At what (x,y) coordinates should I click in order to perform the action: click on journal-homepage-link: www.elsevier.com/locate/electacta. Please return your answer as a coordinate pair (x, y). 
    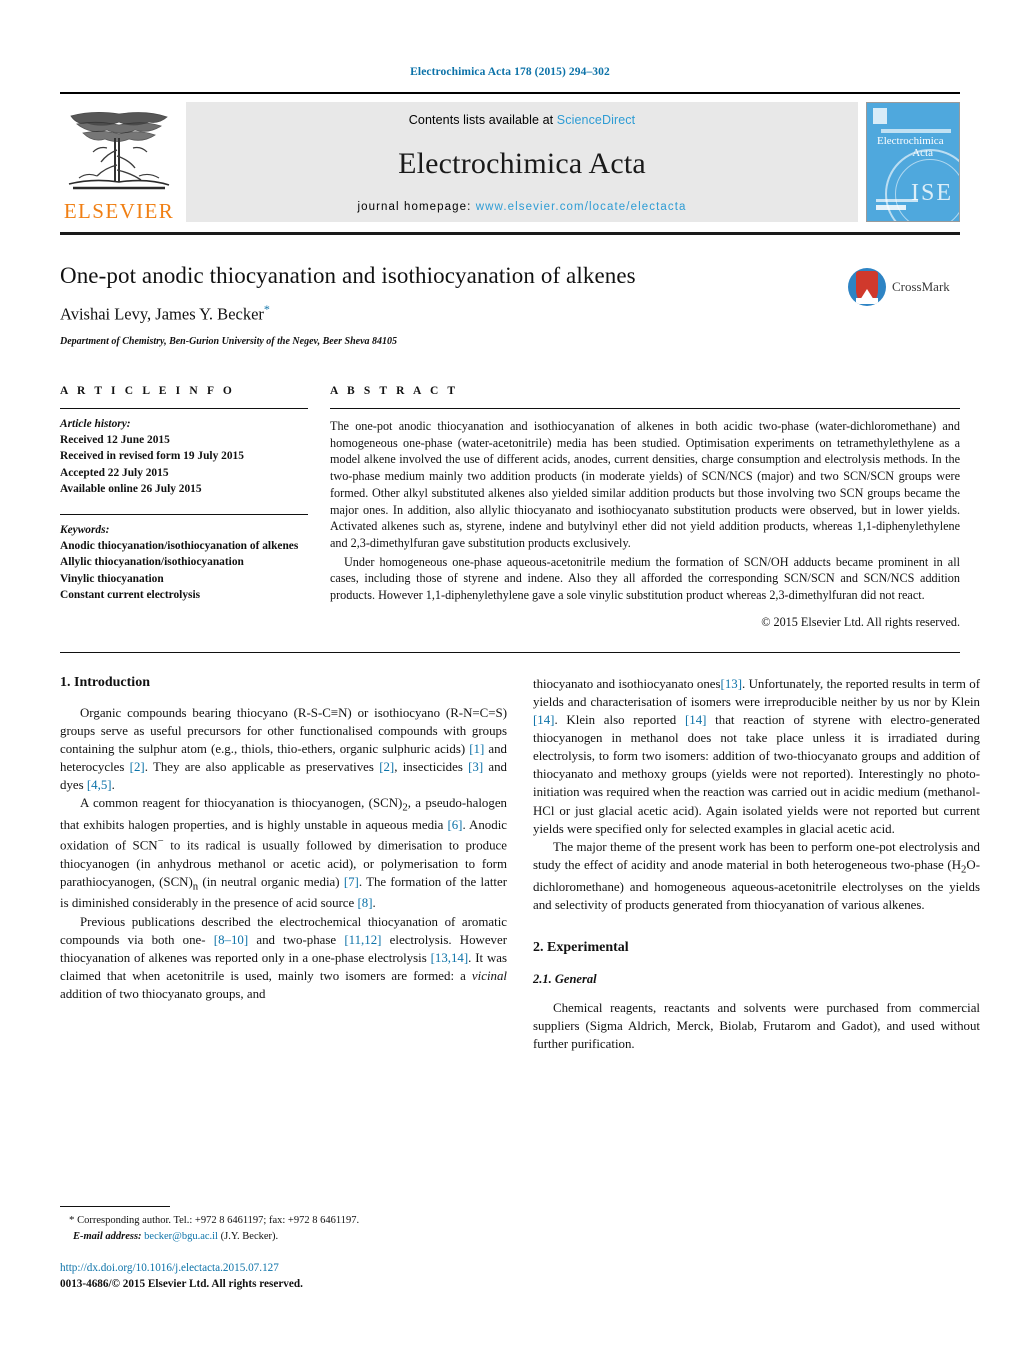
    Looking at the image, I should click on (581, 207).